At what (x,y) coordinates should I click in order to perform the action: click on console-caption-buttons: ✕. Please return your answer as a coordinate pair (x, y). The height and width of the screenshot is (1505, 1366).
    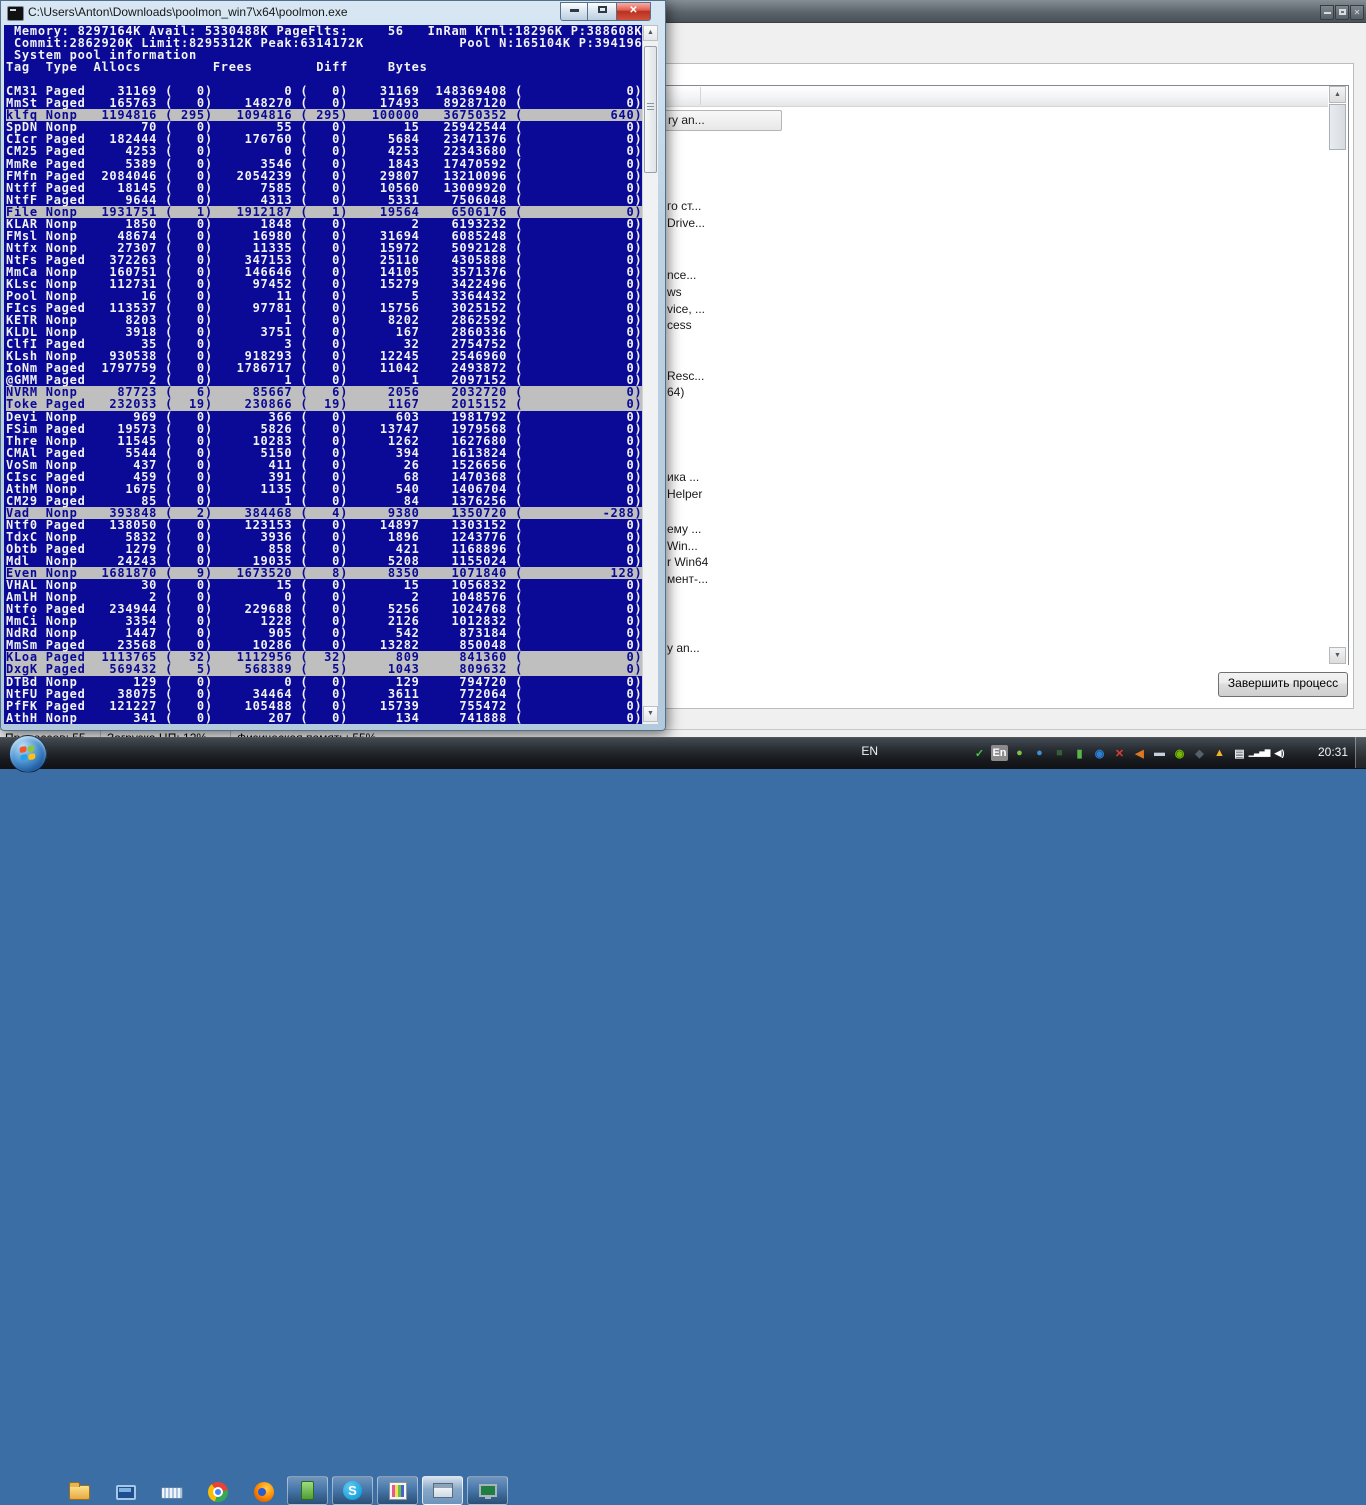
    Looking at the image, I should click on (605, 11).